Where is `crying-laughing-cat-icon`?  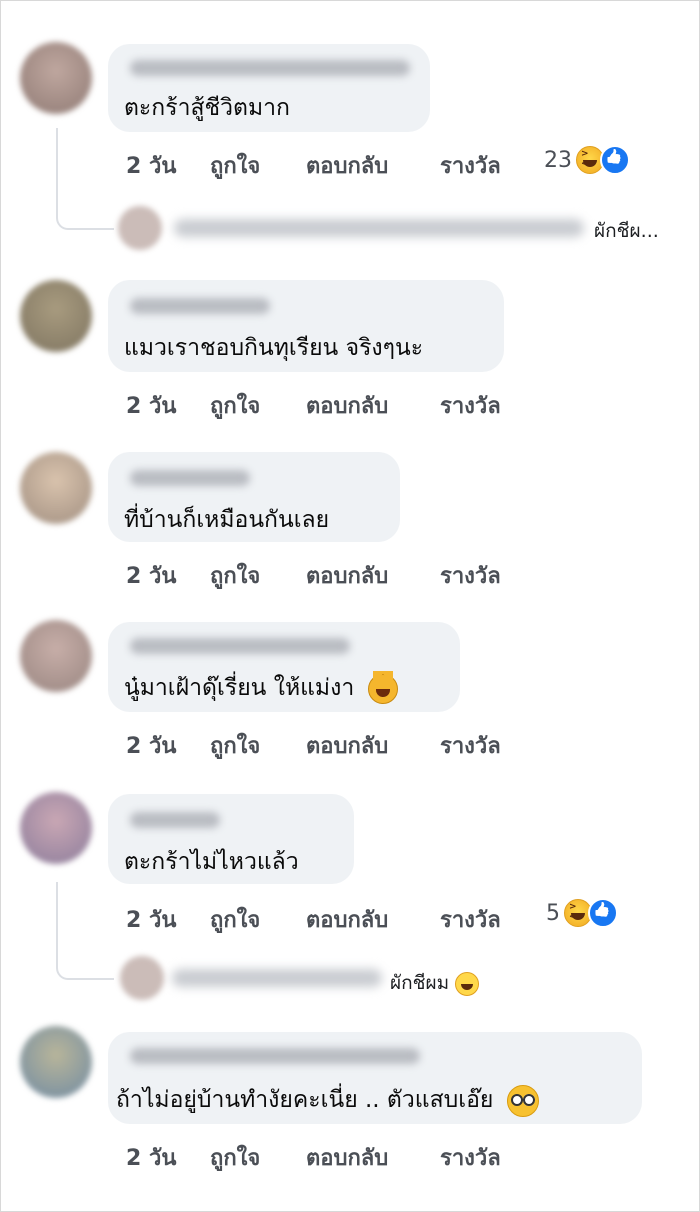 crying-laughing-cat-icon is located at coordinates (382, 687).